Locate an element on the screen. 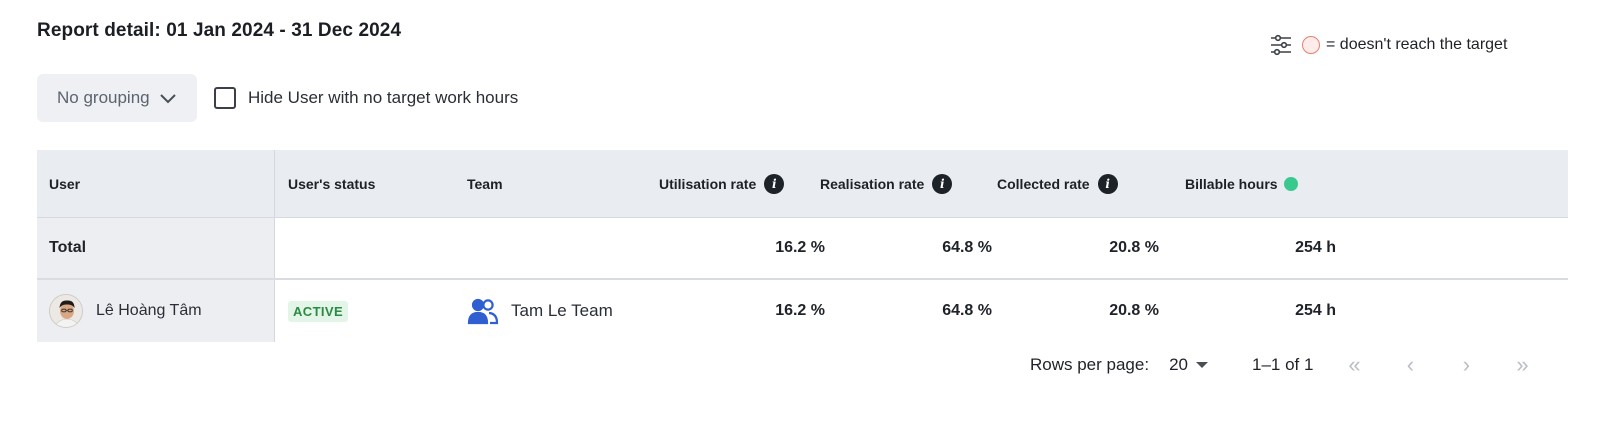 This screenshot has height=422, width=1600. target-legend: = doesn't reach the target is located at coordinates (1387, 45).